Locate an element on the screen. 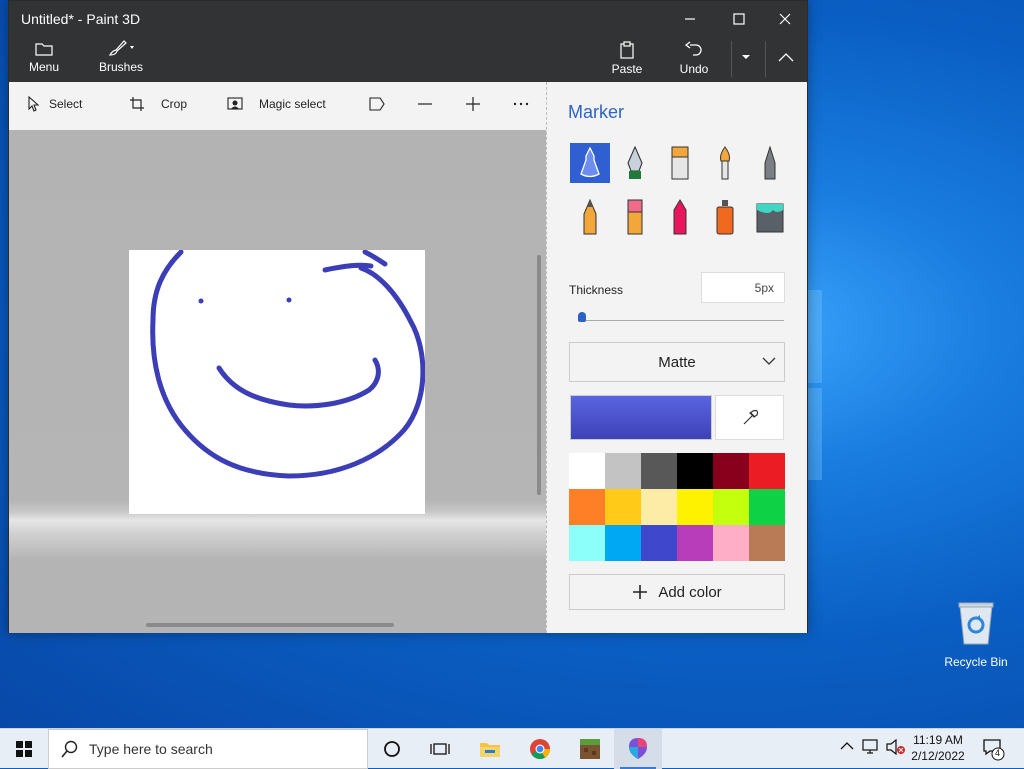  maximize-icon is located at coordinates (739, 19).